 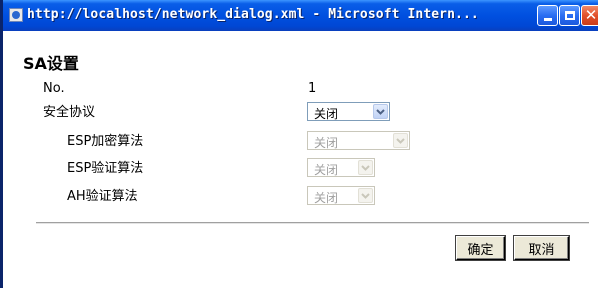 I want to click on maximize-button, so click(x=569, y=15).